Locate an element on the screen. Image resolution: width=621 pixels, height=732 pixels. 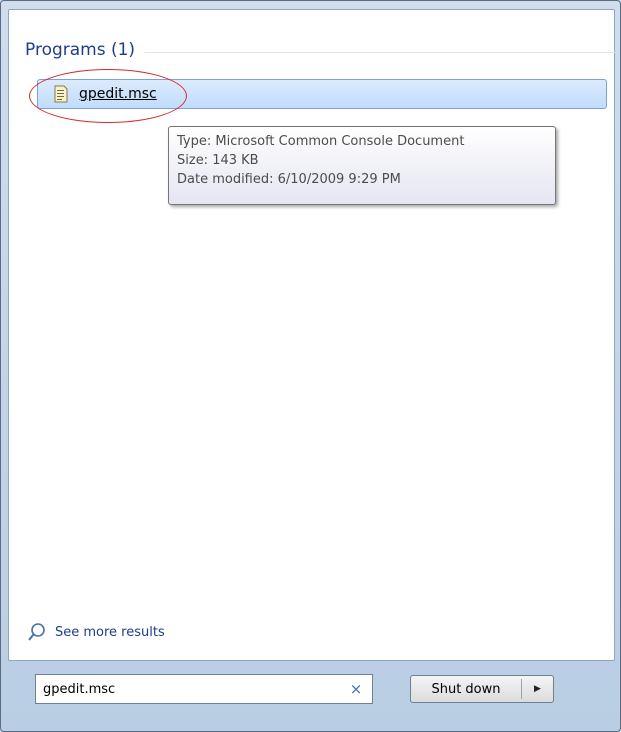
shutdown-button-group: Shut down ▶ is located at coordinates (482, 689).